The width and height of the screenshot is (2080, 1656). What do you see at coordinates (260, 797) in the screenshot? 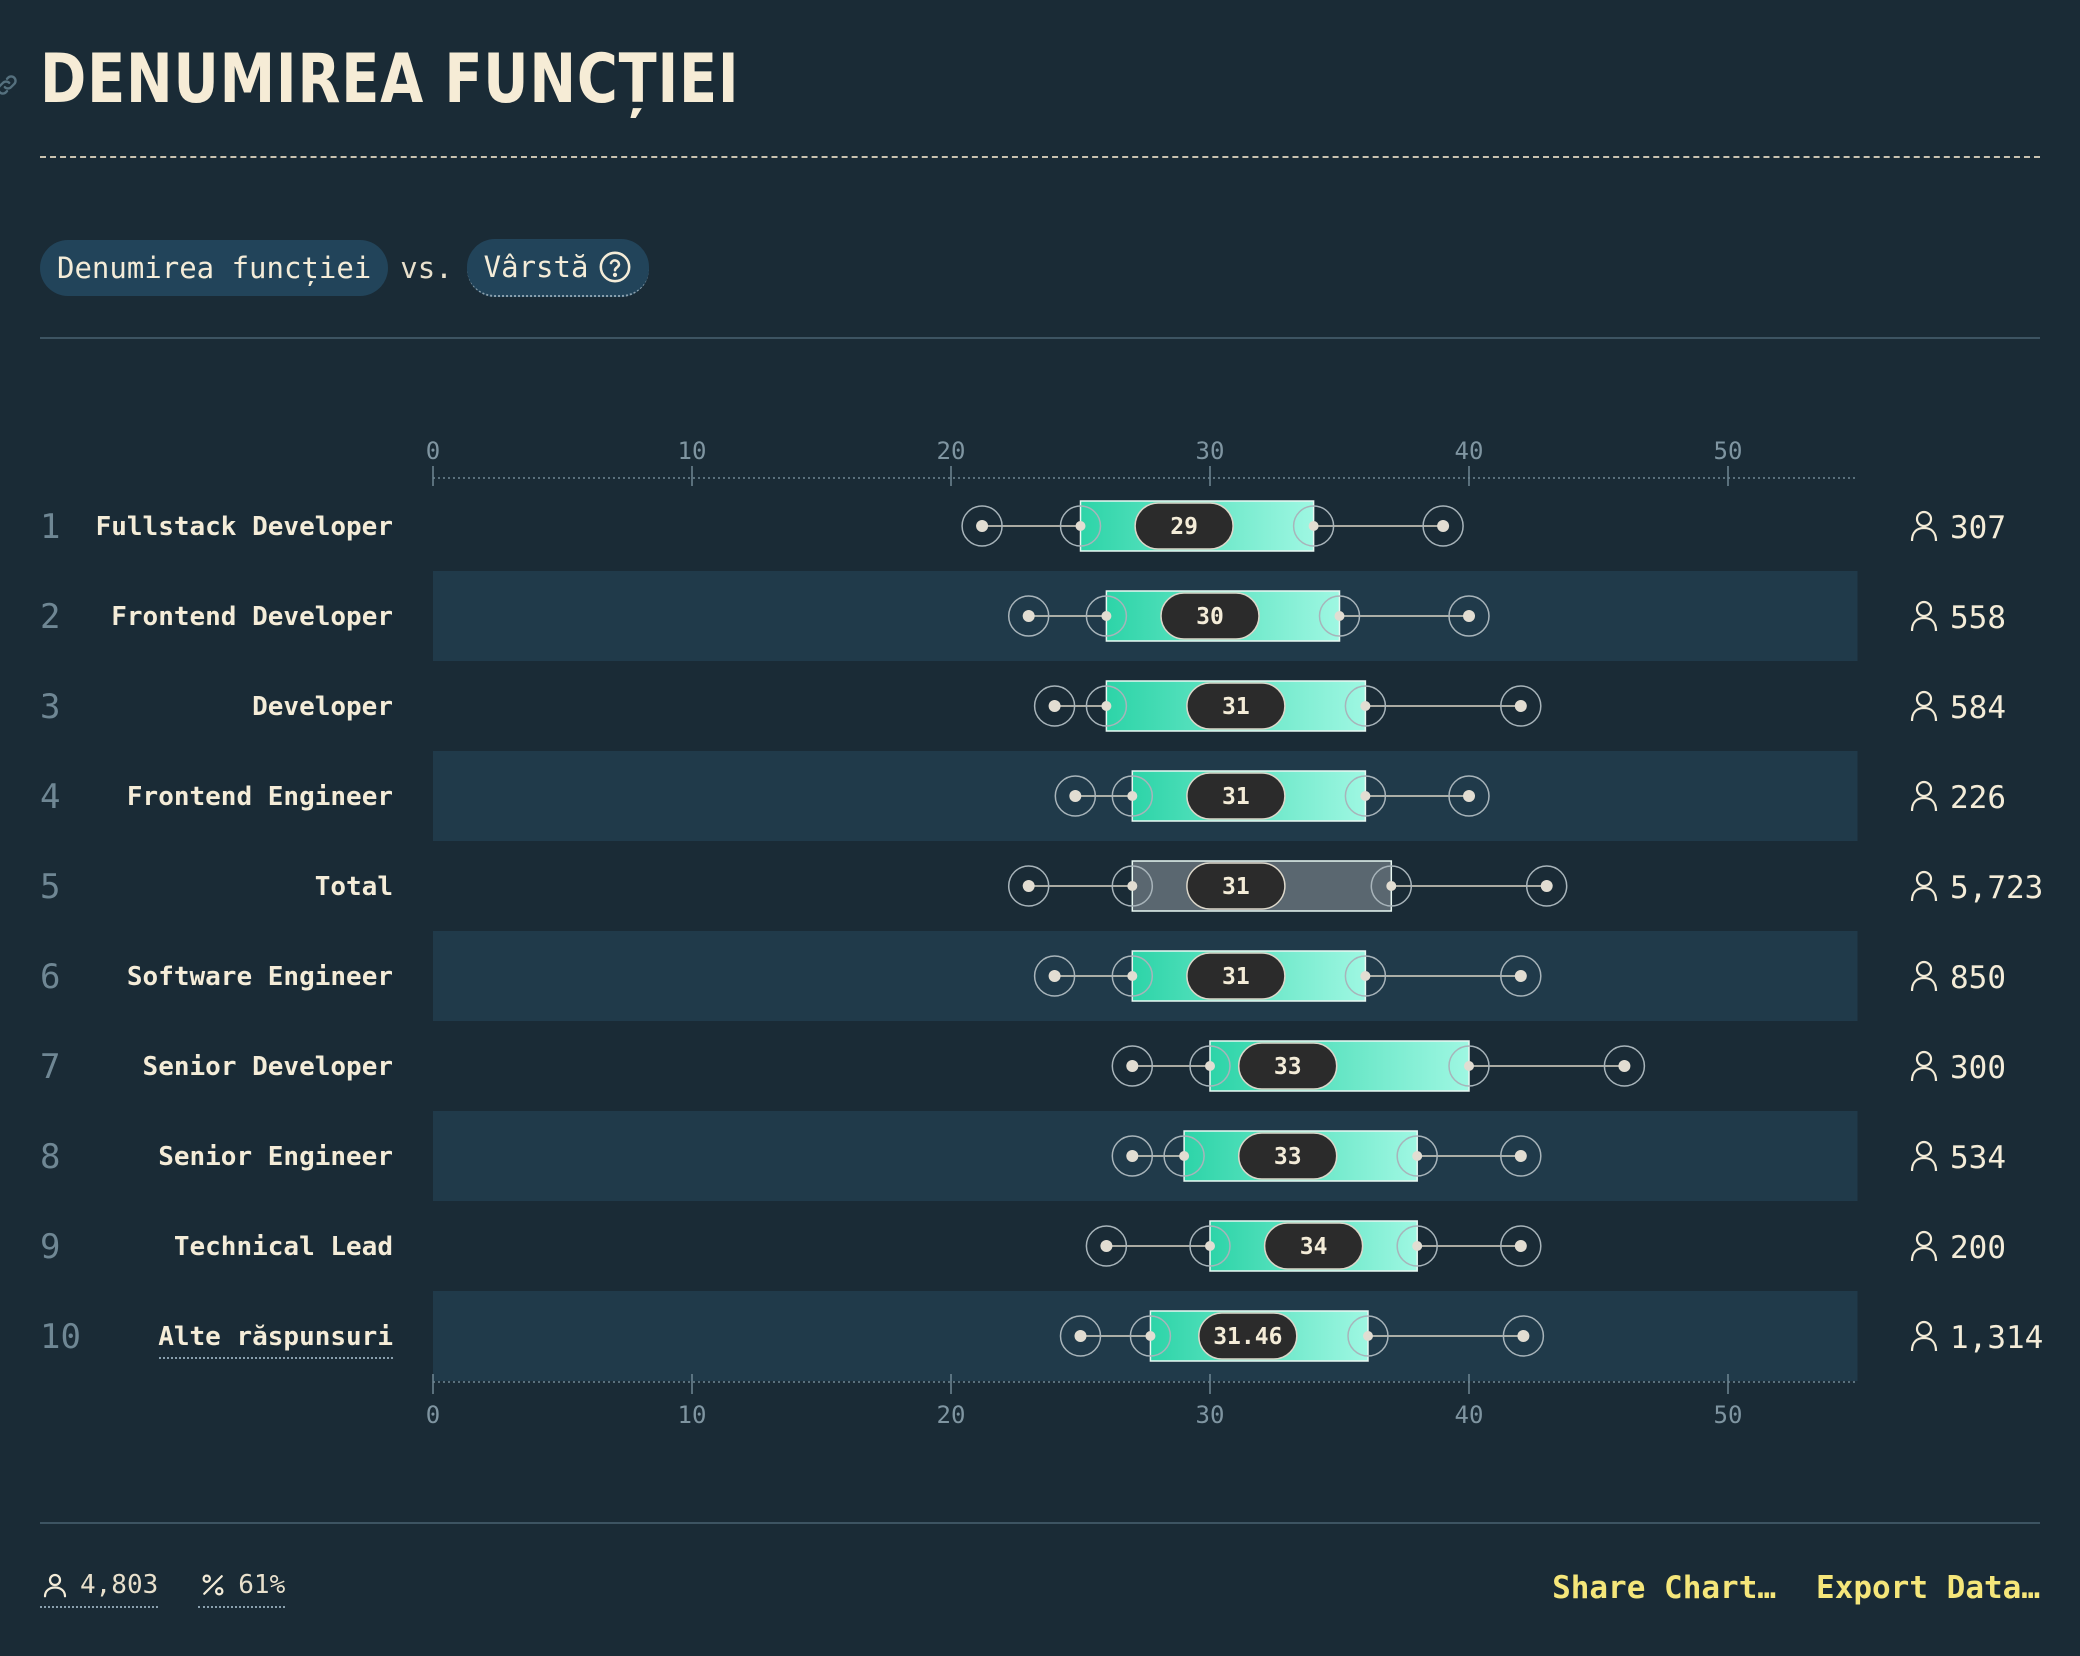
I see `row-label: Frontend Engineer` at bounding box center [260, 797].